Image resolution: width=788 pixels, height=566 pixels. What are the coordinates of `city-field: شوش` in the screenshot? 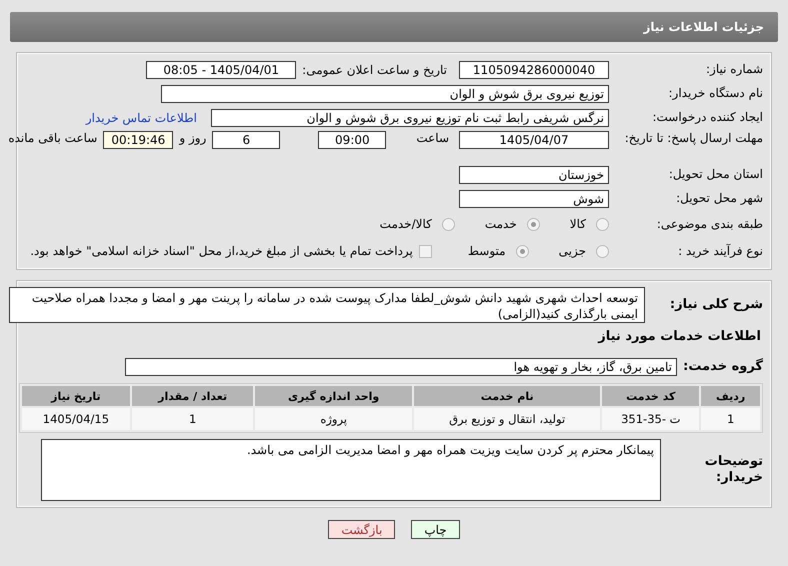 It's located at (534, 199).